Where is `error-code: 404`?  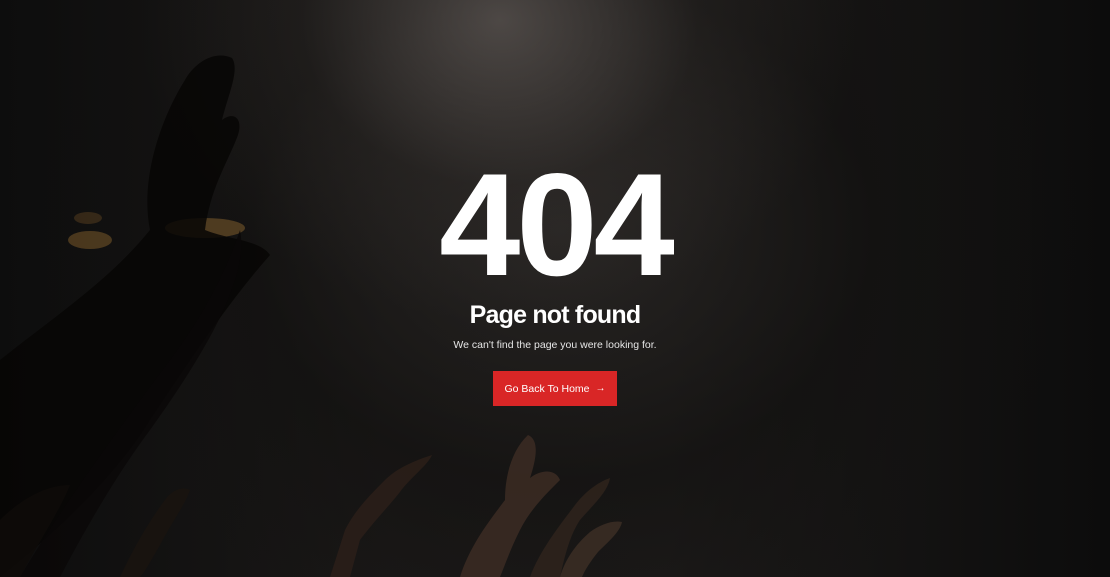 error-code: 404 is located at coordinates (557, 224).